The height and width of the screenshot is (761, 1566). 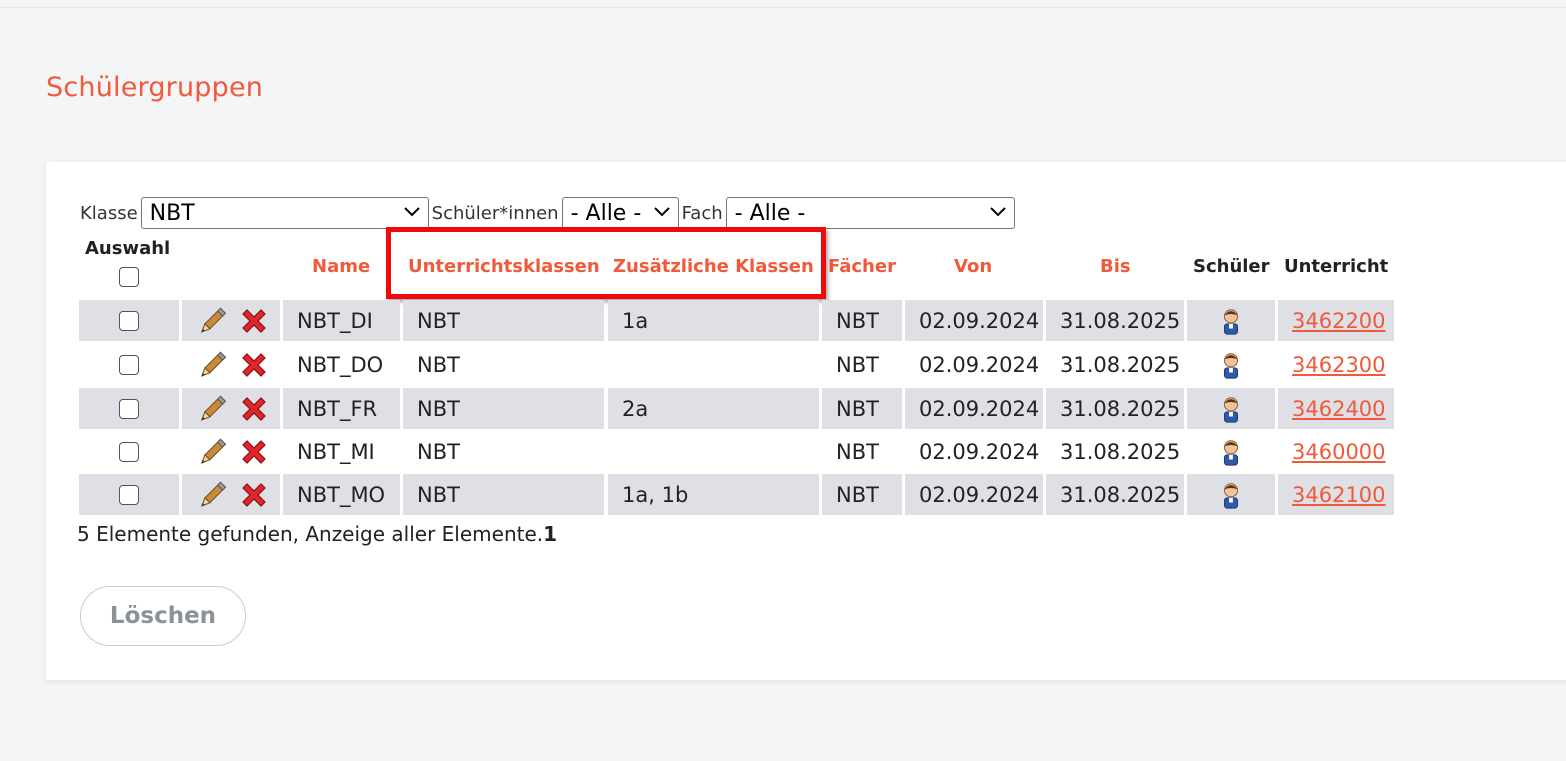 What do you see at coordinates (770, 213) in the screenshot?
I see `fach-select-value: - Alle -` at bounding box center [770, 213].